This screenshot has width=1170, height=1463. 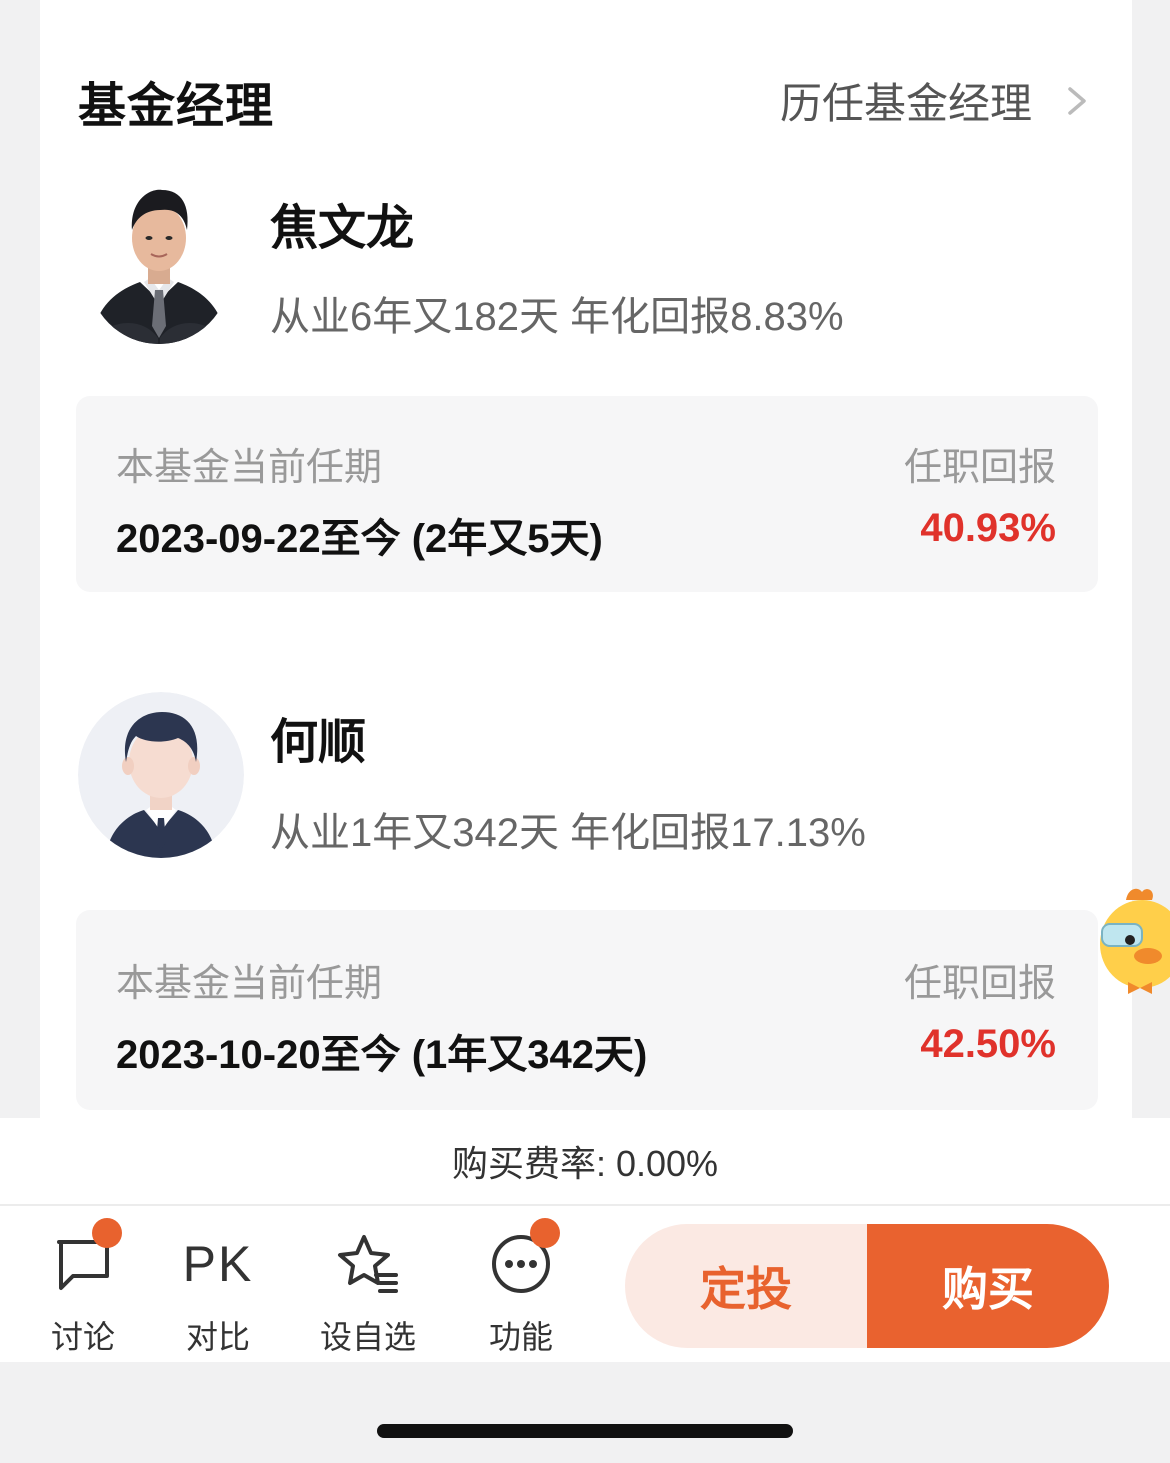 I want to click on purchase-fee-text: 购买费率: 0.00%, so click(x=585, y=1163).